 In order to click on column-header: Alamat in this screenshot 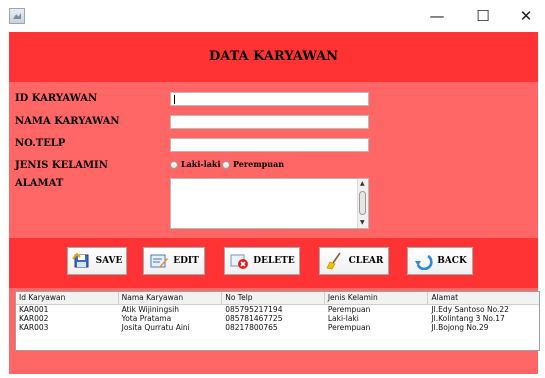, I will do `click(483, 298)`.